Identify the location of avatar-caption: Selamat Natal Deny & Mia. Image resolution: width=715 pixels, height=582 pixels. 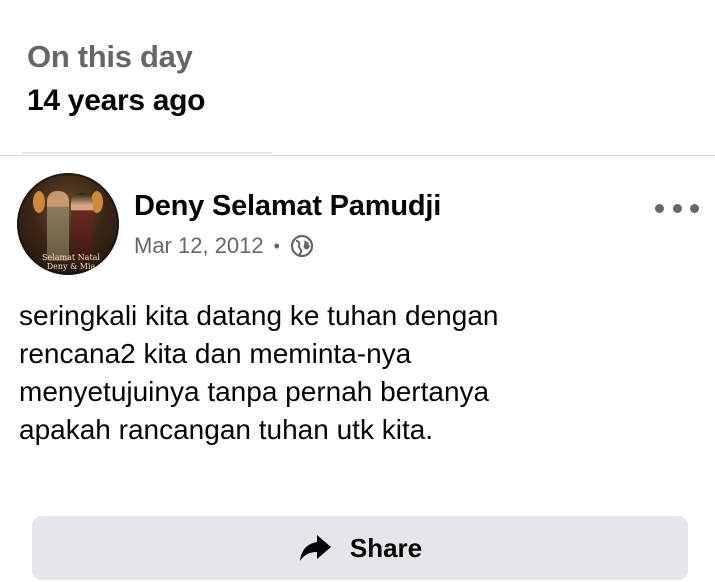
(71, 262).